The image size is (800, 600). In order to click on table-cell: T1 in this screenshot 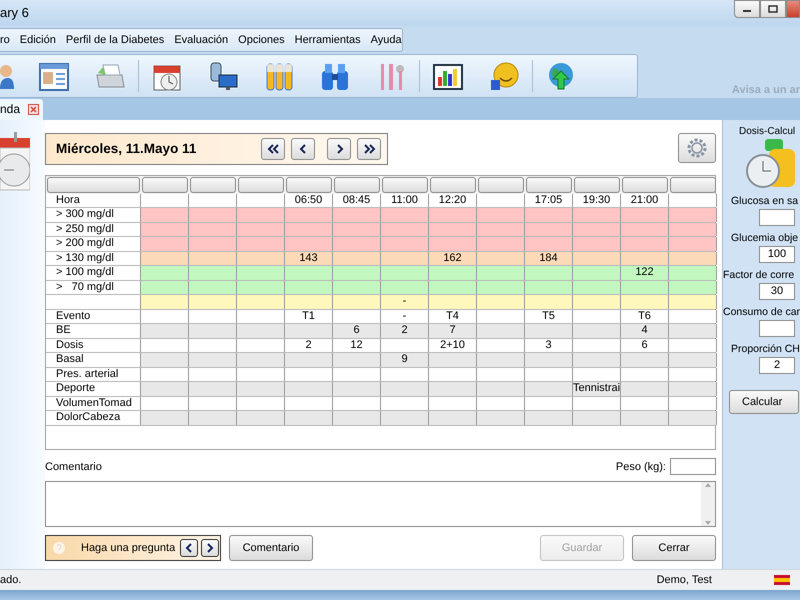, I will do `click(308, 316)`.